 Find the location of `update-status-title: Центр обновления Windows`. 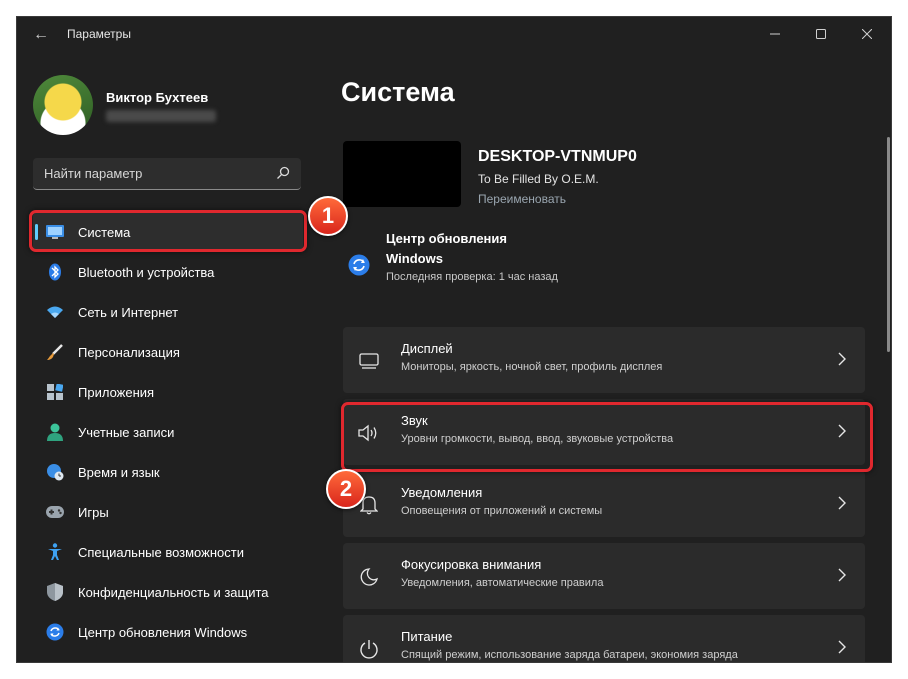

update-status-title: Центр обновления Windows is located at coordinates (466, 249).